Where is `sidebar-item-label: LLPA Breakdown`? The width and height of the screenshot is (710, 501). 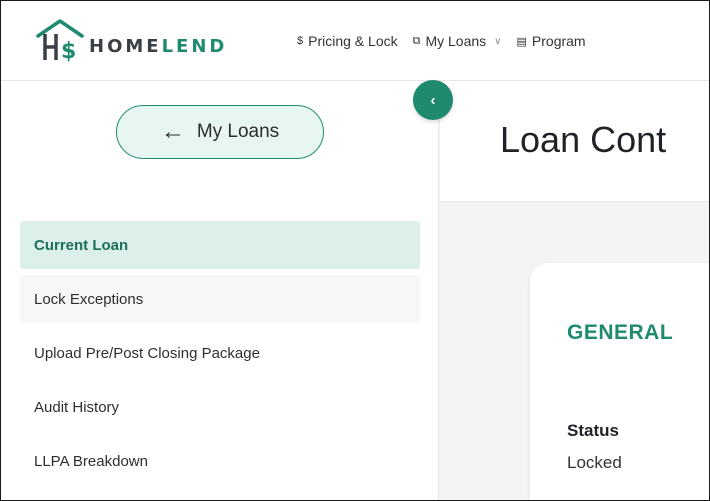 sidebar-item-label: LLPA Breakdown is located at coordinates (91, 461).